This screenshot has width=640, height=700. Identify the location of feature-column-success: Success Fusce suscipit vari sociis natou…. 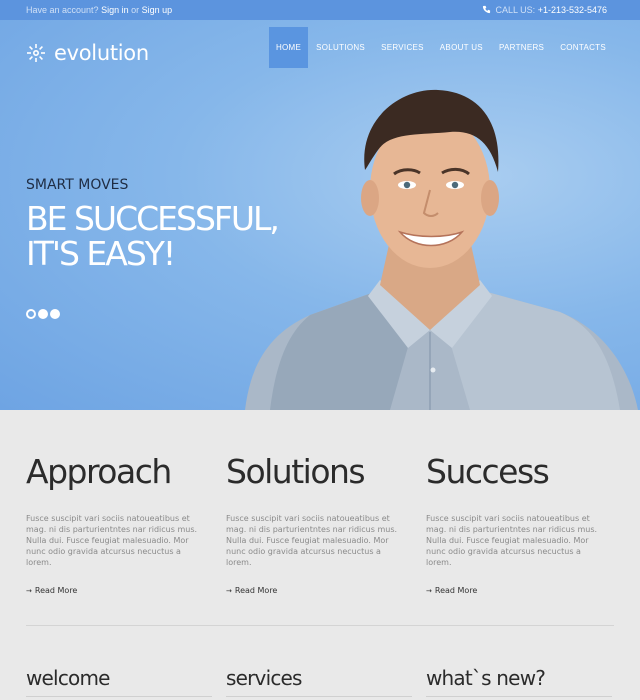
(516, 523).